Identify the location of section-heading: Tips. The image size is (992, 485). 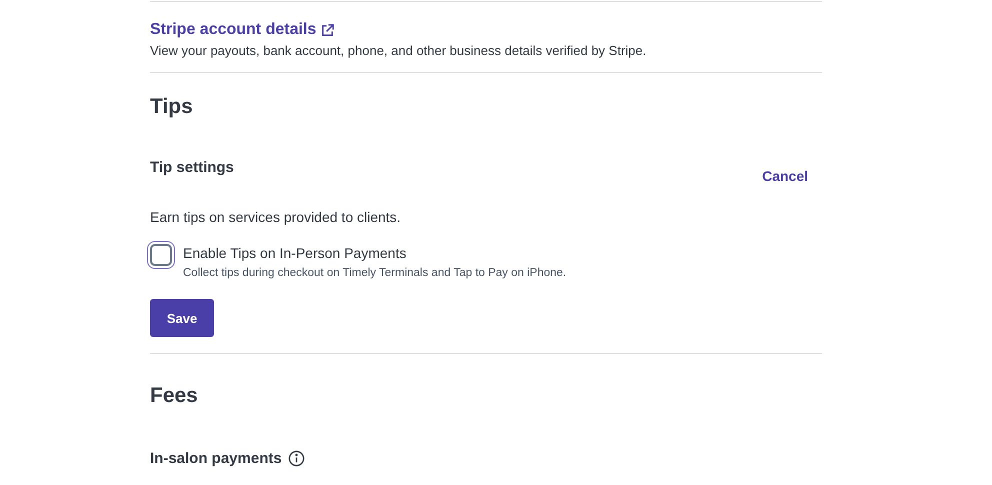
(172, 107).